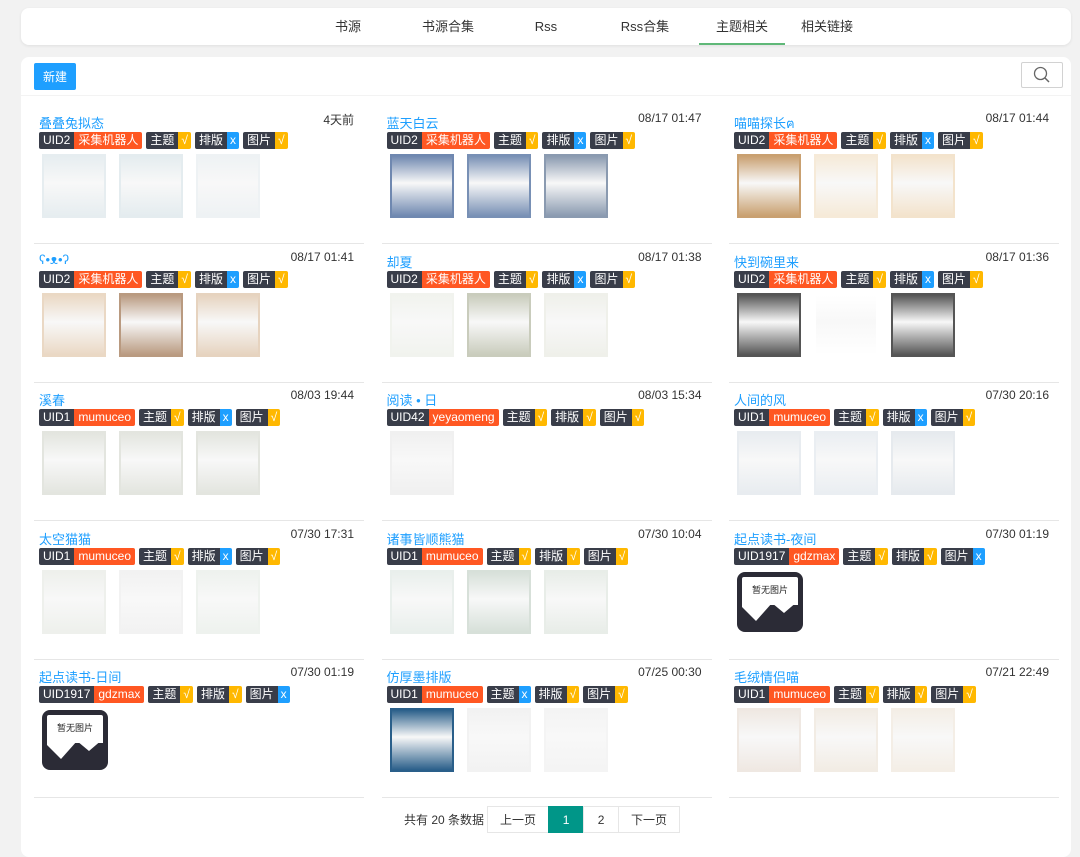  I want to click on new-button: 新建, so click(55, 76).